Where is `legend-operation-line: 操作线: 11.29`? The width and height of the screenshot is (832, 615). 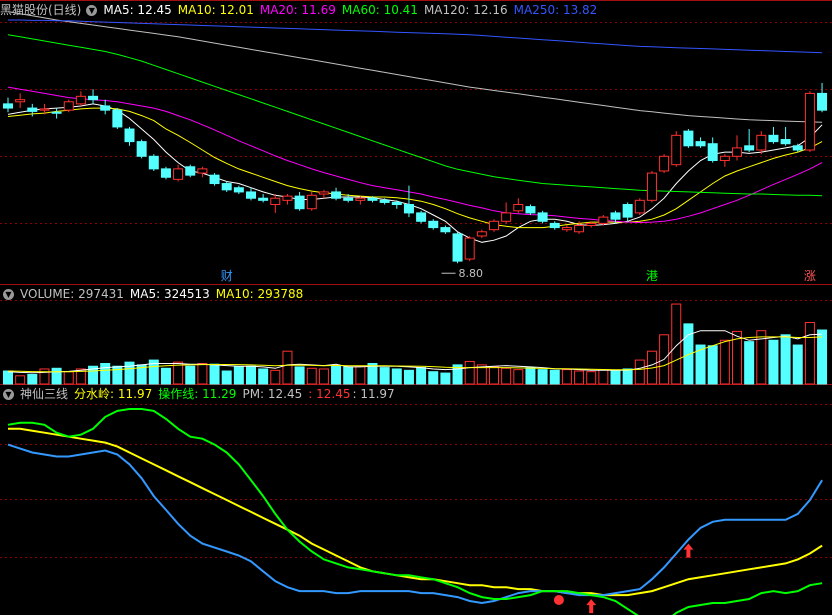 legend-operation-line: 操作线: 11.29 is located at coordinates (197, 394).